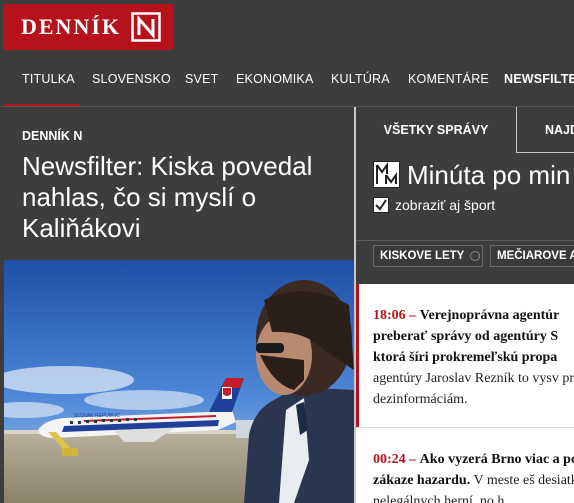 Image resolution: width=574 pixels, height=503 pixels. What do you see at coordinates (489, 175) in the screenshot?
I see `minute-title: Minúta po min` at bounding box center [489, 175].